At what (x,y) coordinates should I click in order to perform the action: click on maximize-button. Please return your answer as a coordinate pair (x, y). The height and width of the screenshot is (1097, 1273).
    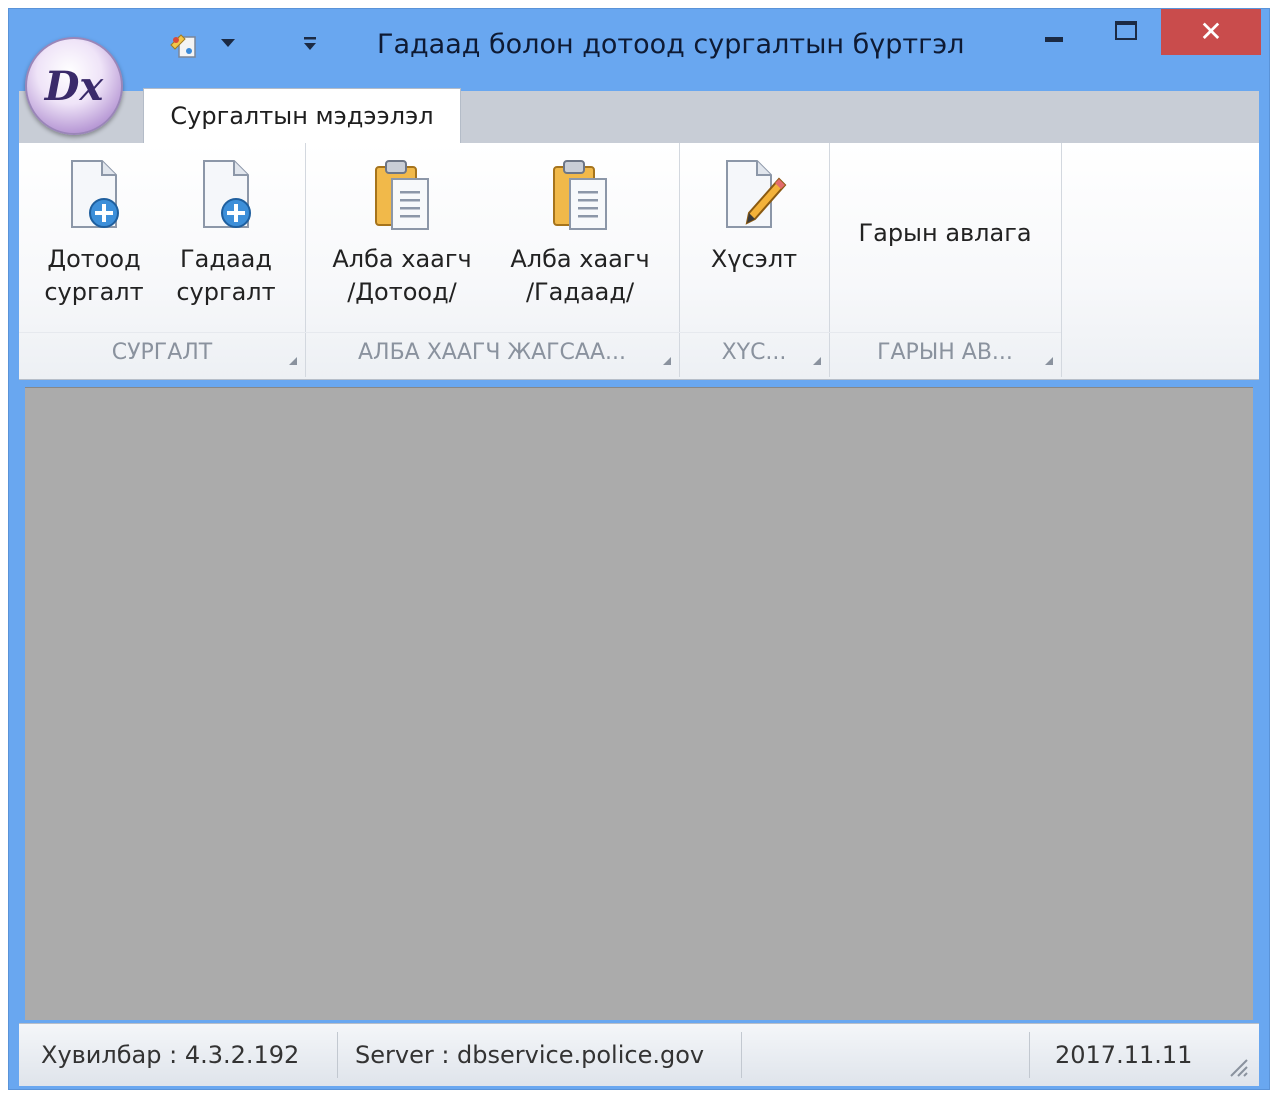
    Looking at the image, I should click on (1124, 32).